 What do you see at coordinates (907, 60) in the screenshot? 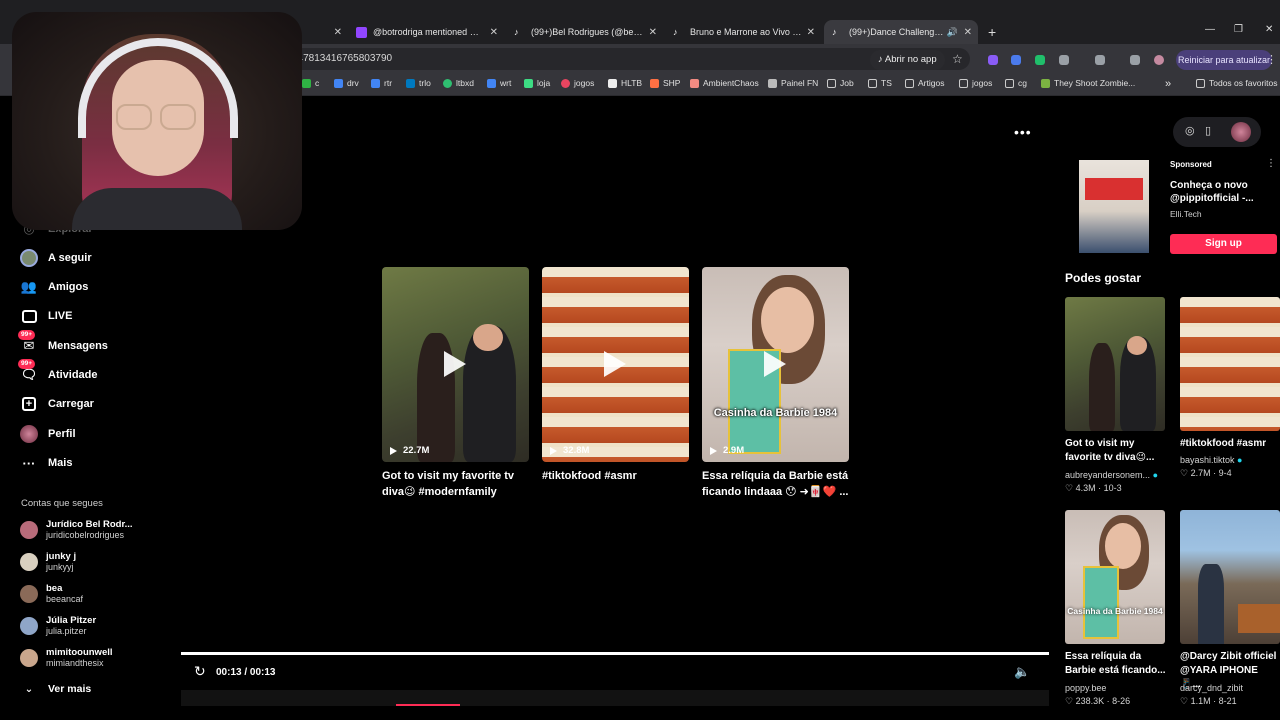
I see `open-in-app-button: ♪ Abrir no app` at bounding box center [907, 60].